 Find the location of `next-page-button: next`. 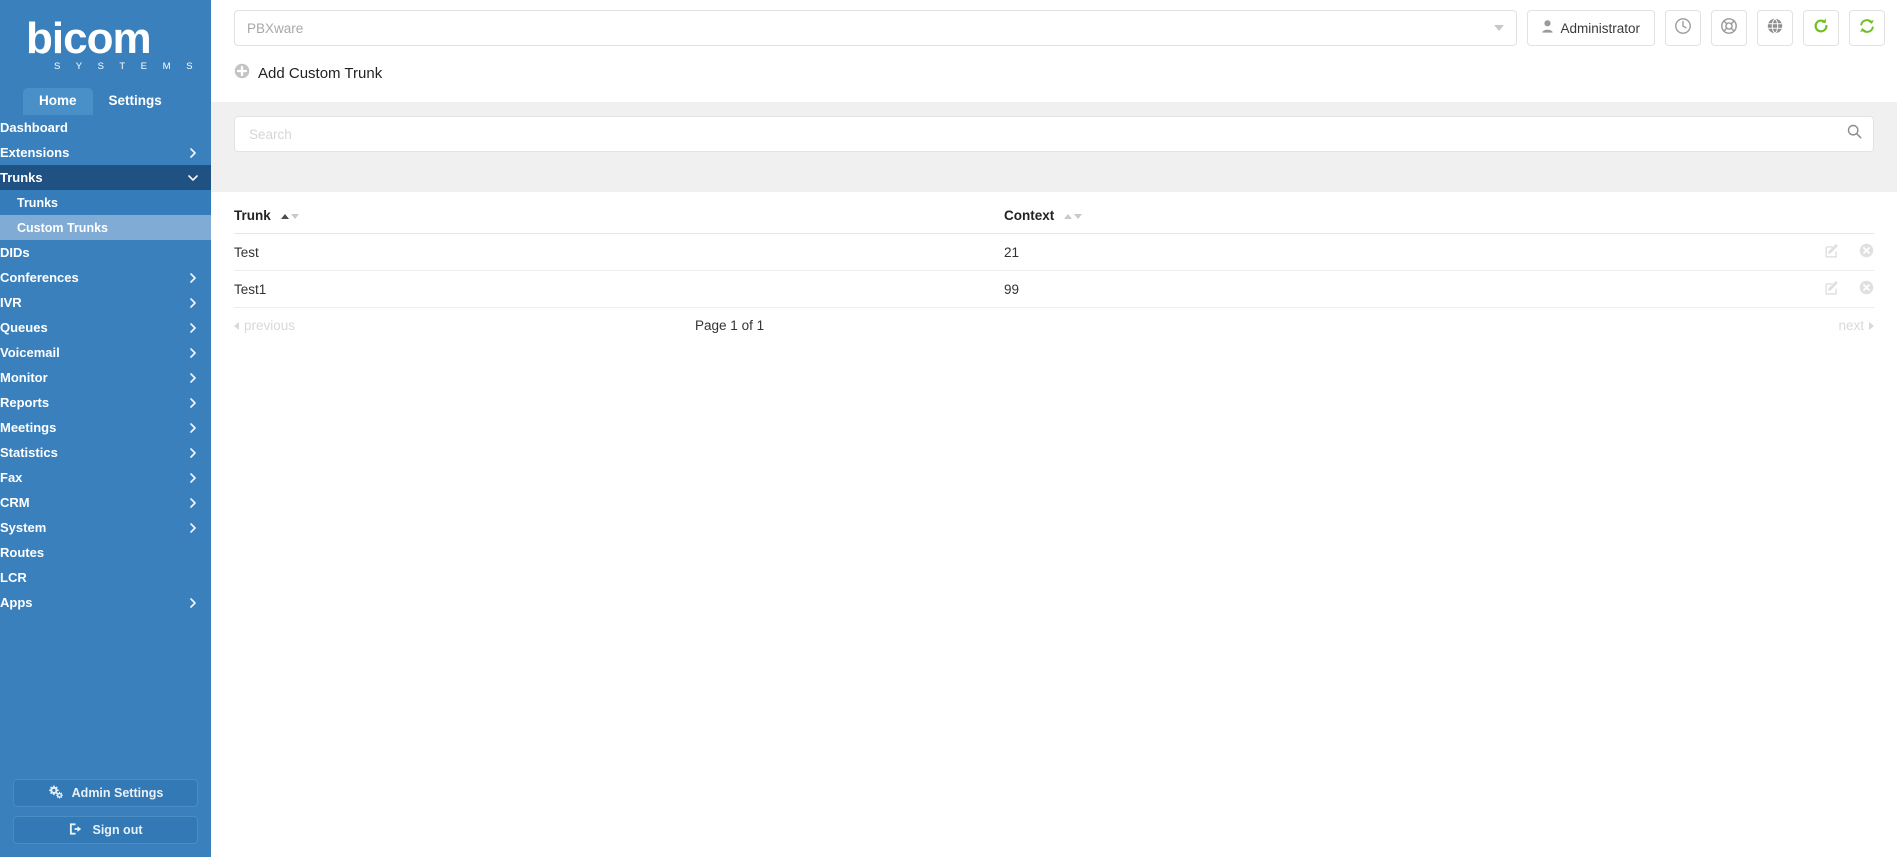

next-page-button: next is located at coordinates (1856, 325).